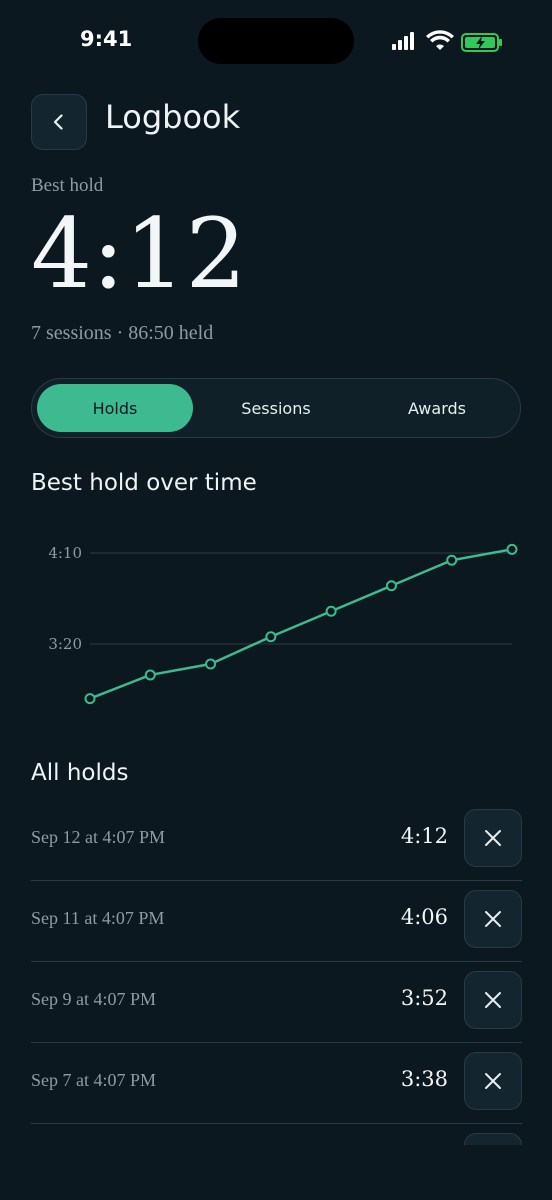 The height and width of the screenshot is (1200, 552). What do you see at coordinates (424, 836) in the screenshot?
I see `hold-time: 4:12` at bounding box center [424, 836].